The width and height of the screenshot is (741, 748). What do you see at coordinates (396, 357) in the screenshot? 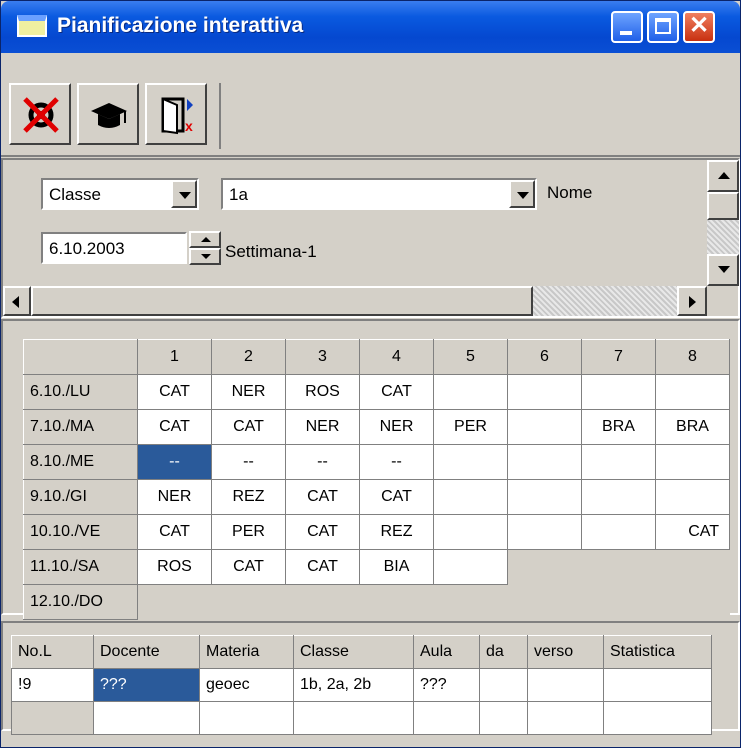
I see `period-header: 4` at bounding box center [396, 357].